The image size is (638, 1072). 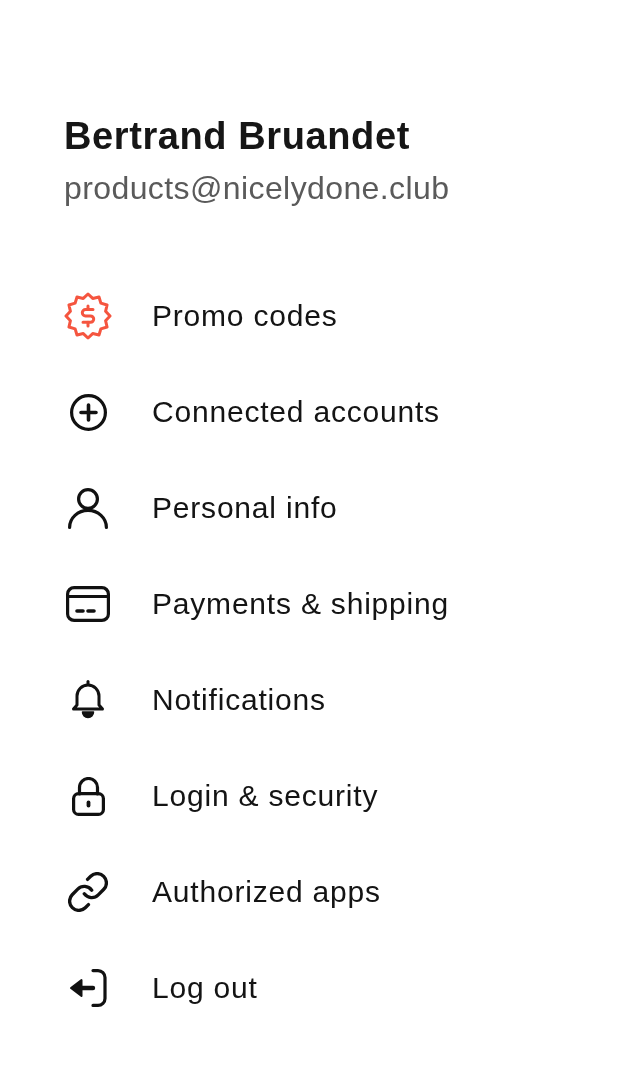 What do you see at coordinates (201, 508) in the screenshot?
I see `menu-item: Personal info` at bounding box center [201, 508].